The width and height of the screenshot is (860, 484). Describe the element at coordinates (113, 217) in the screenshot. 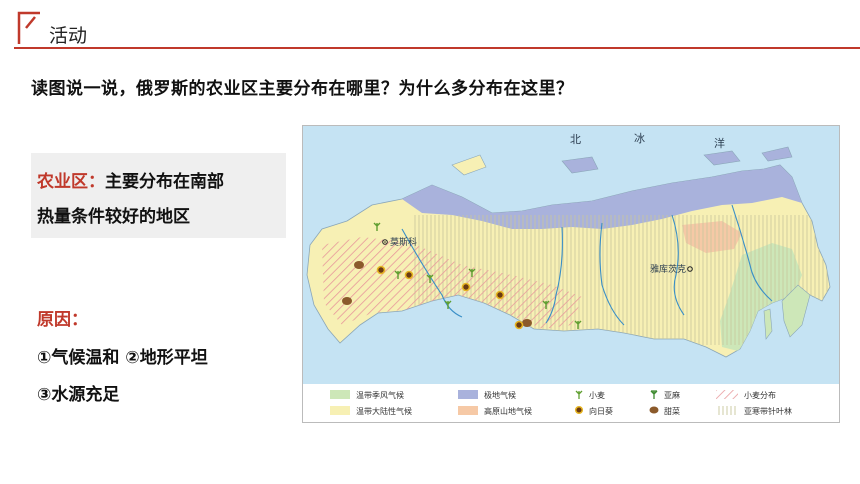

I see `answer-line-2: 热量条件较好的地区` at that location.